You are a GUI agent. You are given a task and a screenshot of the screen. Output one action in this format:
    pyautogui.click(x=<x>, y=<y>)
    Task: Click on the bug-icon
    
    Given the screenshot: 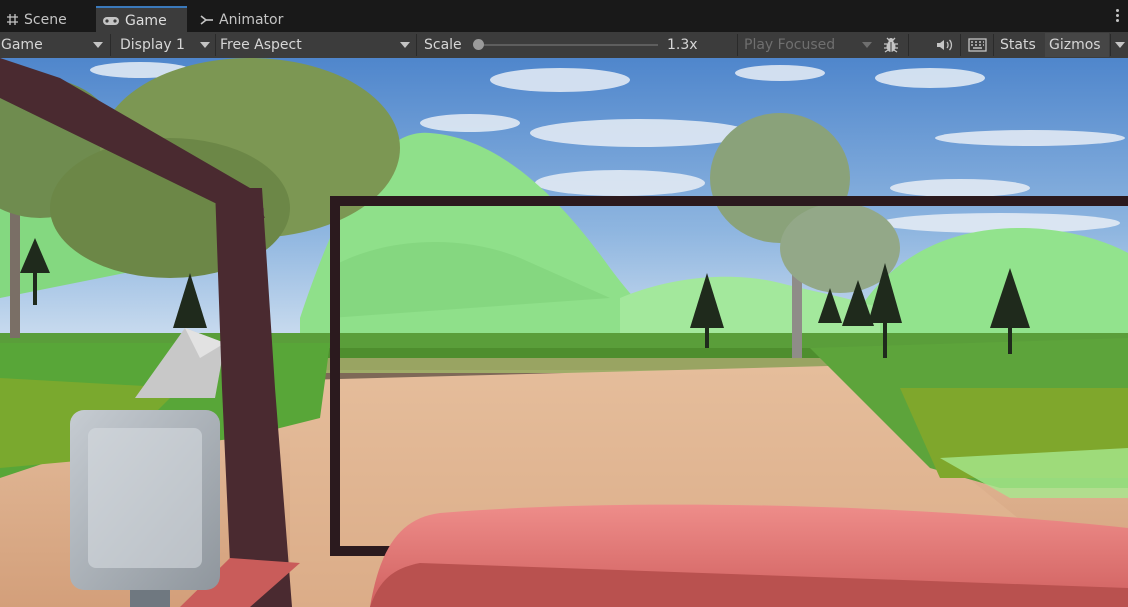 What is the action you would take?
    pyautogui.click(x=891, y=45)
    